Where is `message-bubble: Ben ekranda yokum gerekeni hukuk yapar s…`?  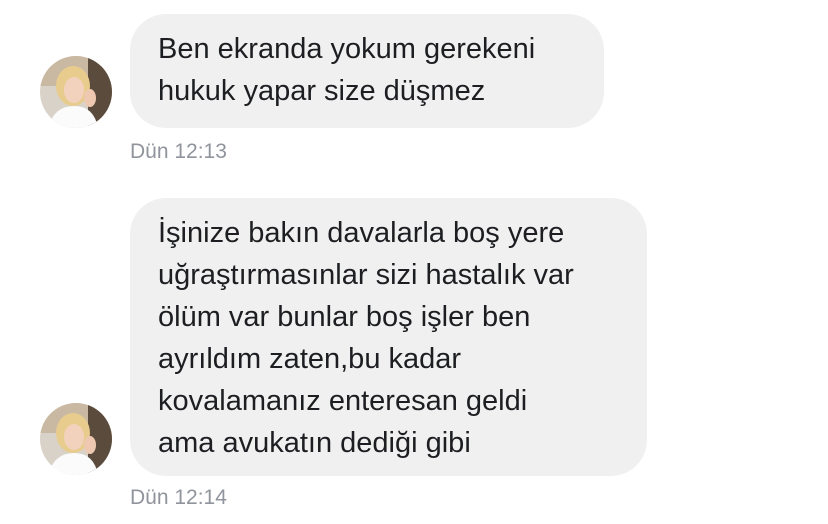
message-bubble: Ben ekranda yokum gerekeni hukuk yapar s… is located at coordinates (367, 71).